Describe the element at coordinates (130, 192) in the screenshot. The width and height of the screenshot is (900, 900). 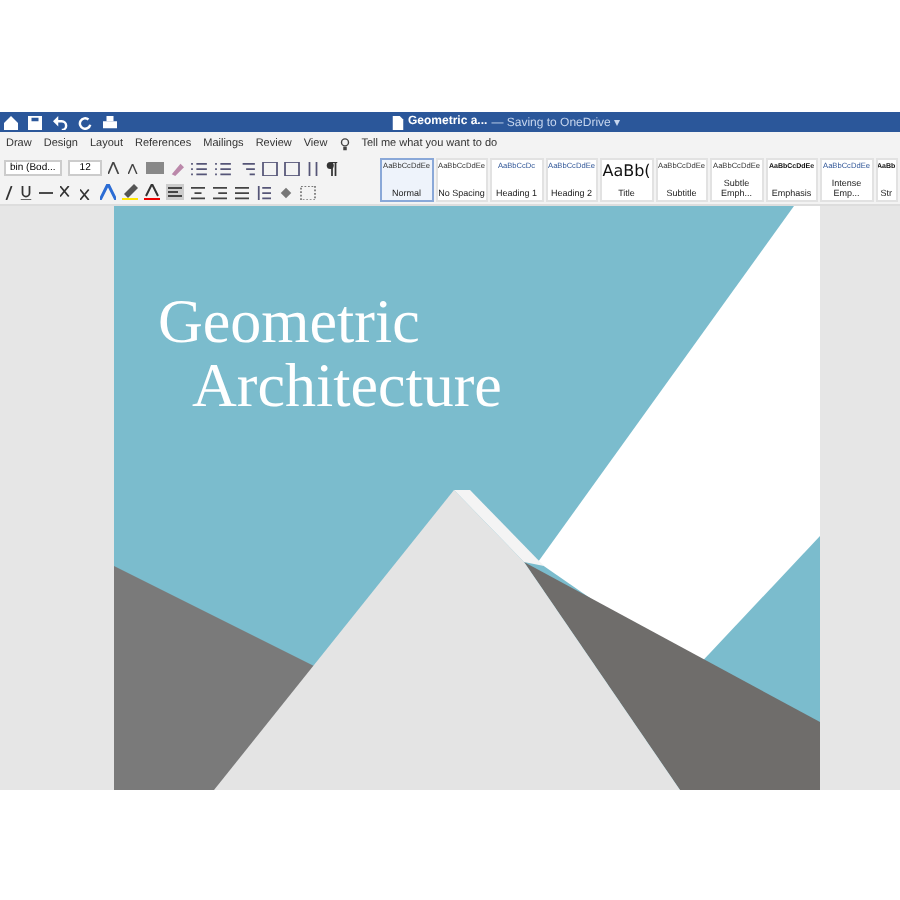
I see `highlighter-icon` at that location.